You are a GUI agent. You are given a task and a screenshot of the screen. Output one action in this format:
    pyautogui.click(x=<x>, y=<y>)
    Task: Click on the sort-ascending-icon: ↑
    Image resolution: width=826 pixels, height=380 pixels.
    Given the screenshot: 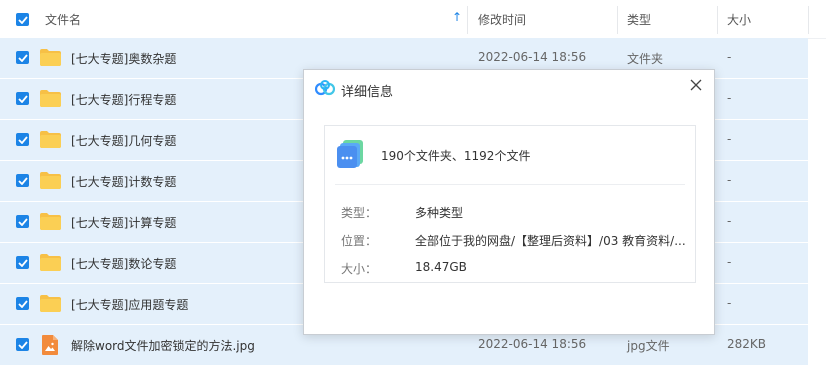 What is the action you would take?
    pyautogui.click(x=457, y=17)
    